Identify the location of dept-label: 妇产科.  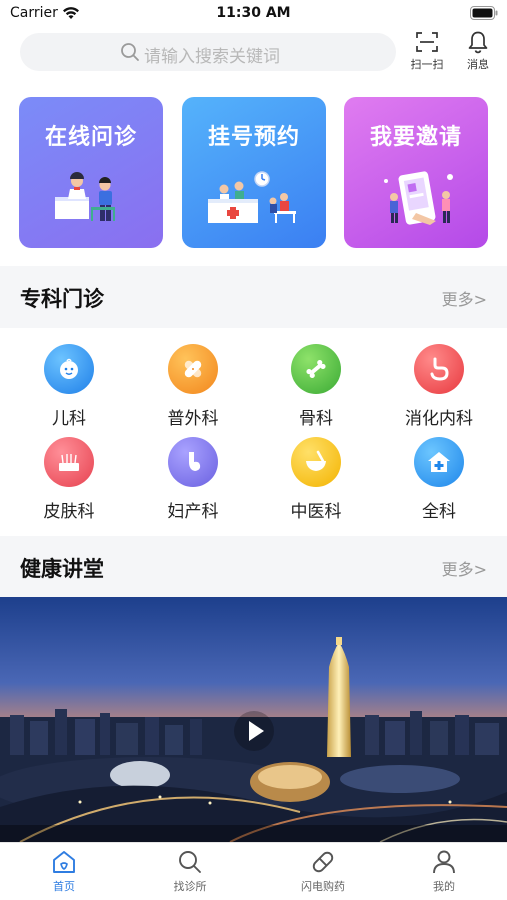
(193, 512).